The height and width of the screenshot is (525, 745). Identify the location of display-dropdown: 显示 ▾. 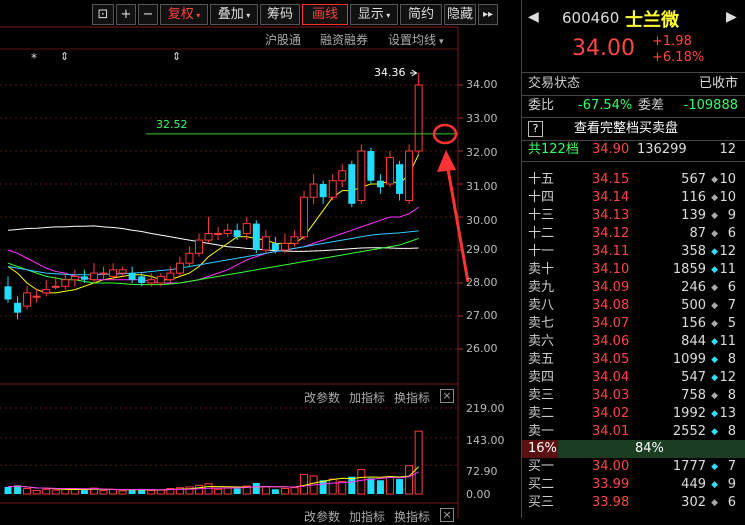
(374, 14).